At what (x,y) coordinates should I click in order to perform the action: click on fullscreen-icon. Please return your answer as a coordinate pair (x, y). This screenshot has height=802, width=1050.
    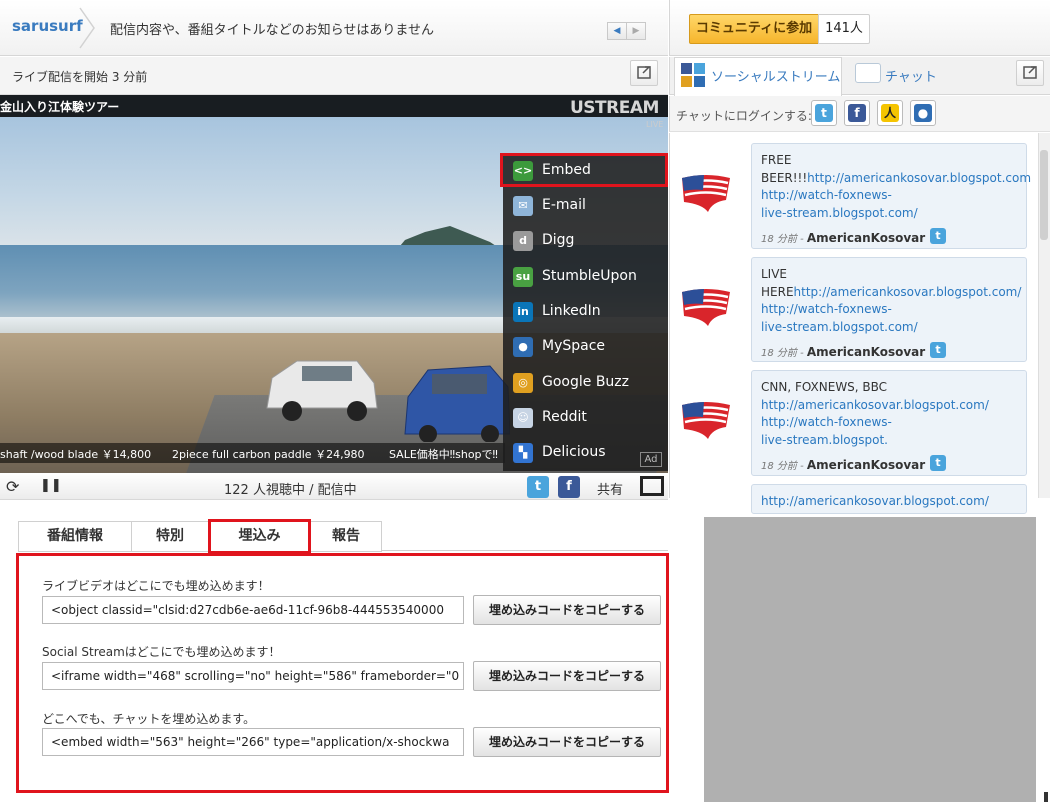
    Looking at the image, I should click on (652, 486).